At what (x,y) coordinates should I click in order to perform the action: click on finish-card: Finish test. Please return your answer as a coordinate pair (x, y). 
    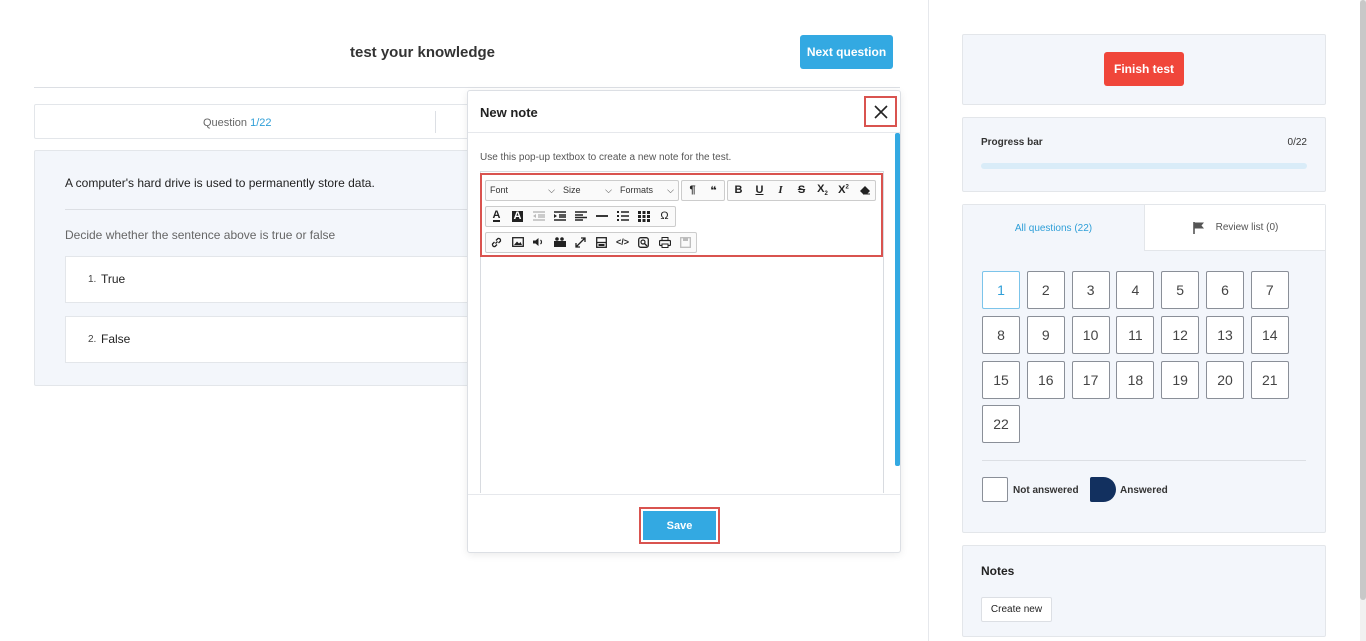
    Looking at the image, I should click on (1144, 69).